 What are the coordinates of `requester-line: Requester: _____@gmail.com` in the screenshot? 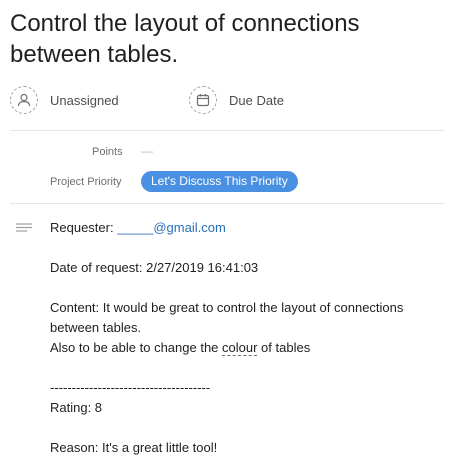 It's located at (250, 228).